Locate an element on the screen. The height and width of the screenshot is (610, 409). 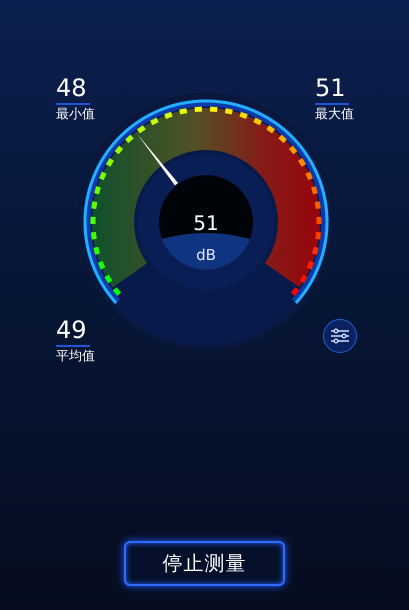
gauge-unit: dB is located at coordinates (206, 255).